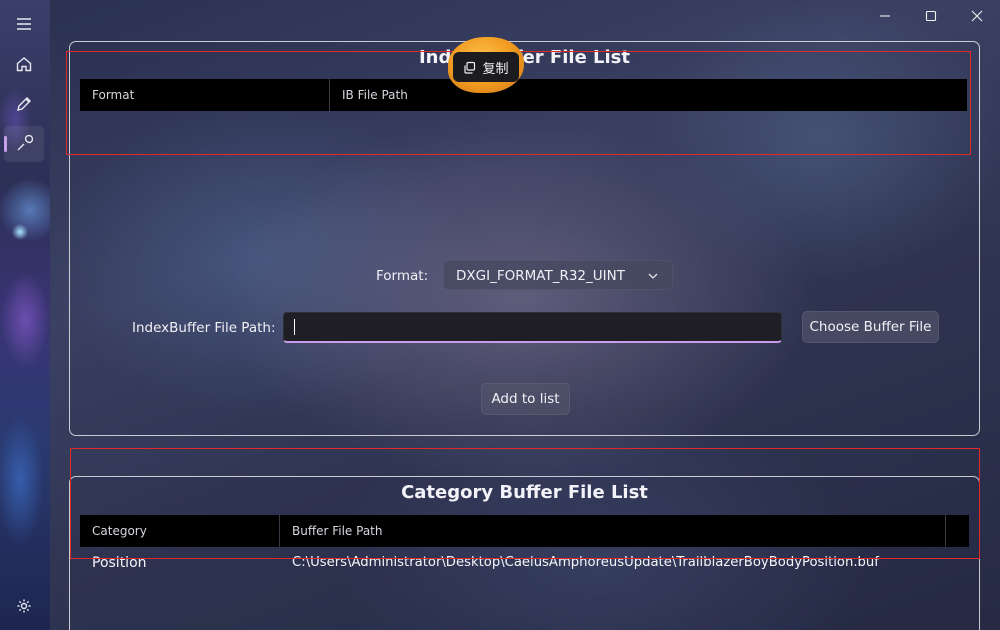 The image size is (1000, 630). What do you see at coordinates (25, 315) in the screenshot?
I see `navigation-rail` at bounding box center [25, 315].